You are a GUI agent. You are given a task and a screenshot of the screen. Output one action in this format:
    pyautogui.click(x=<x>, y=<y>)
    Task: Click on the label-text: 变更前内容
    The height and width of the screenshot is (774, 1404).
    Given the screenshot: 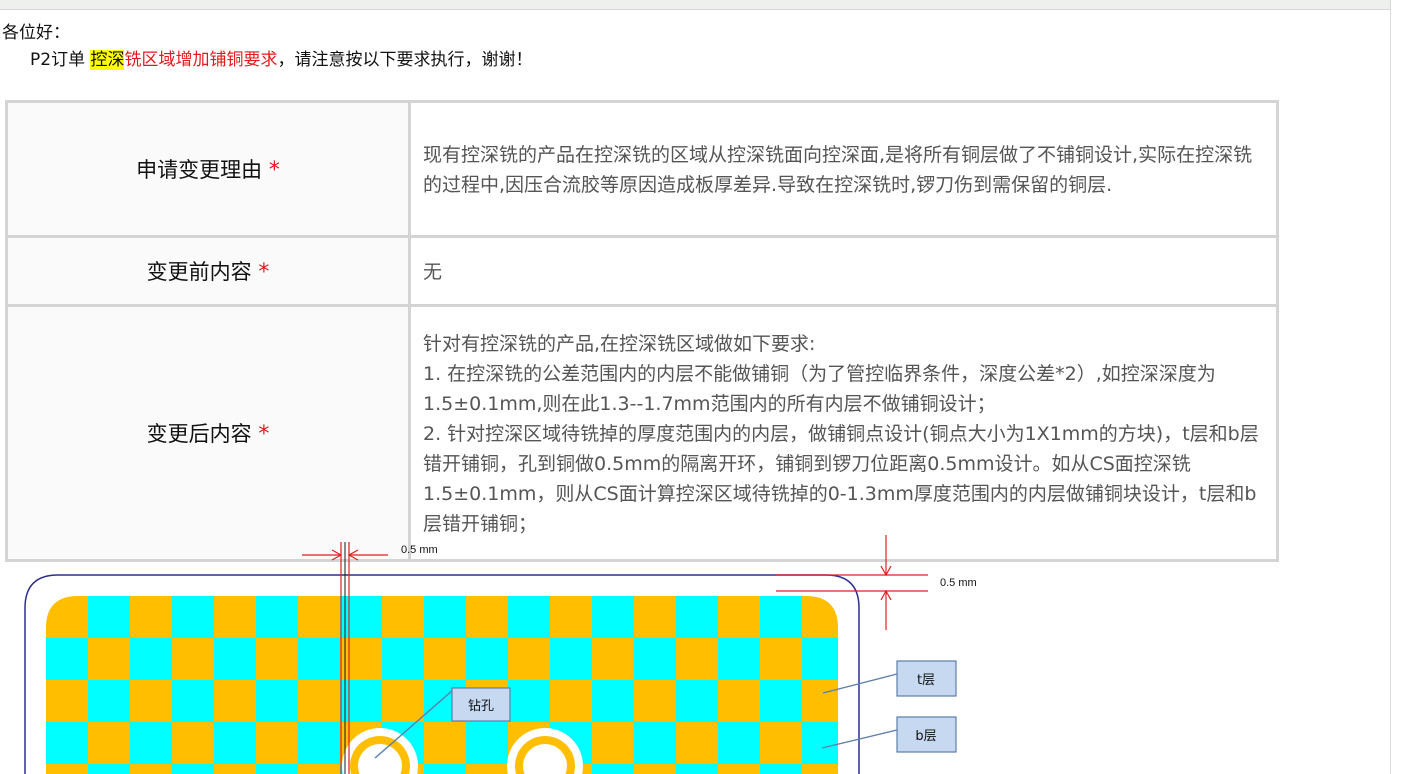 What is the action you would take?
    pyautogui.click(x=199, y=272)
    